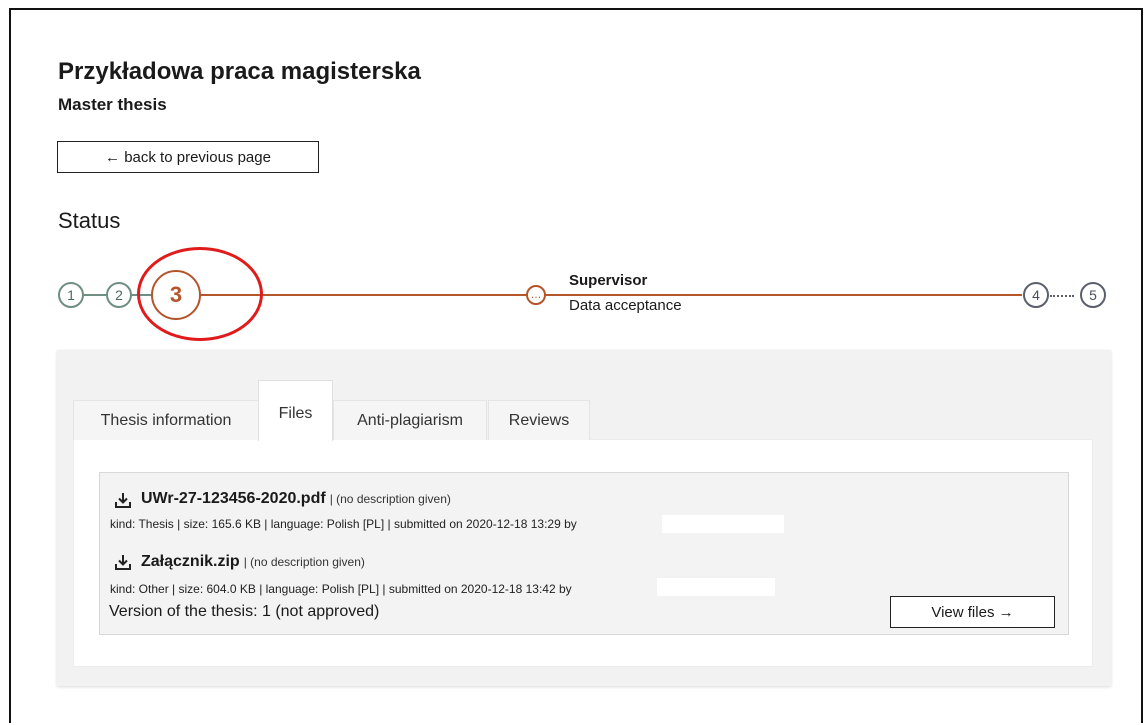 The image size is (1145, 725). I want to click on step-2: 2, so click(119, 295).